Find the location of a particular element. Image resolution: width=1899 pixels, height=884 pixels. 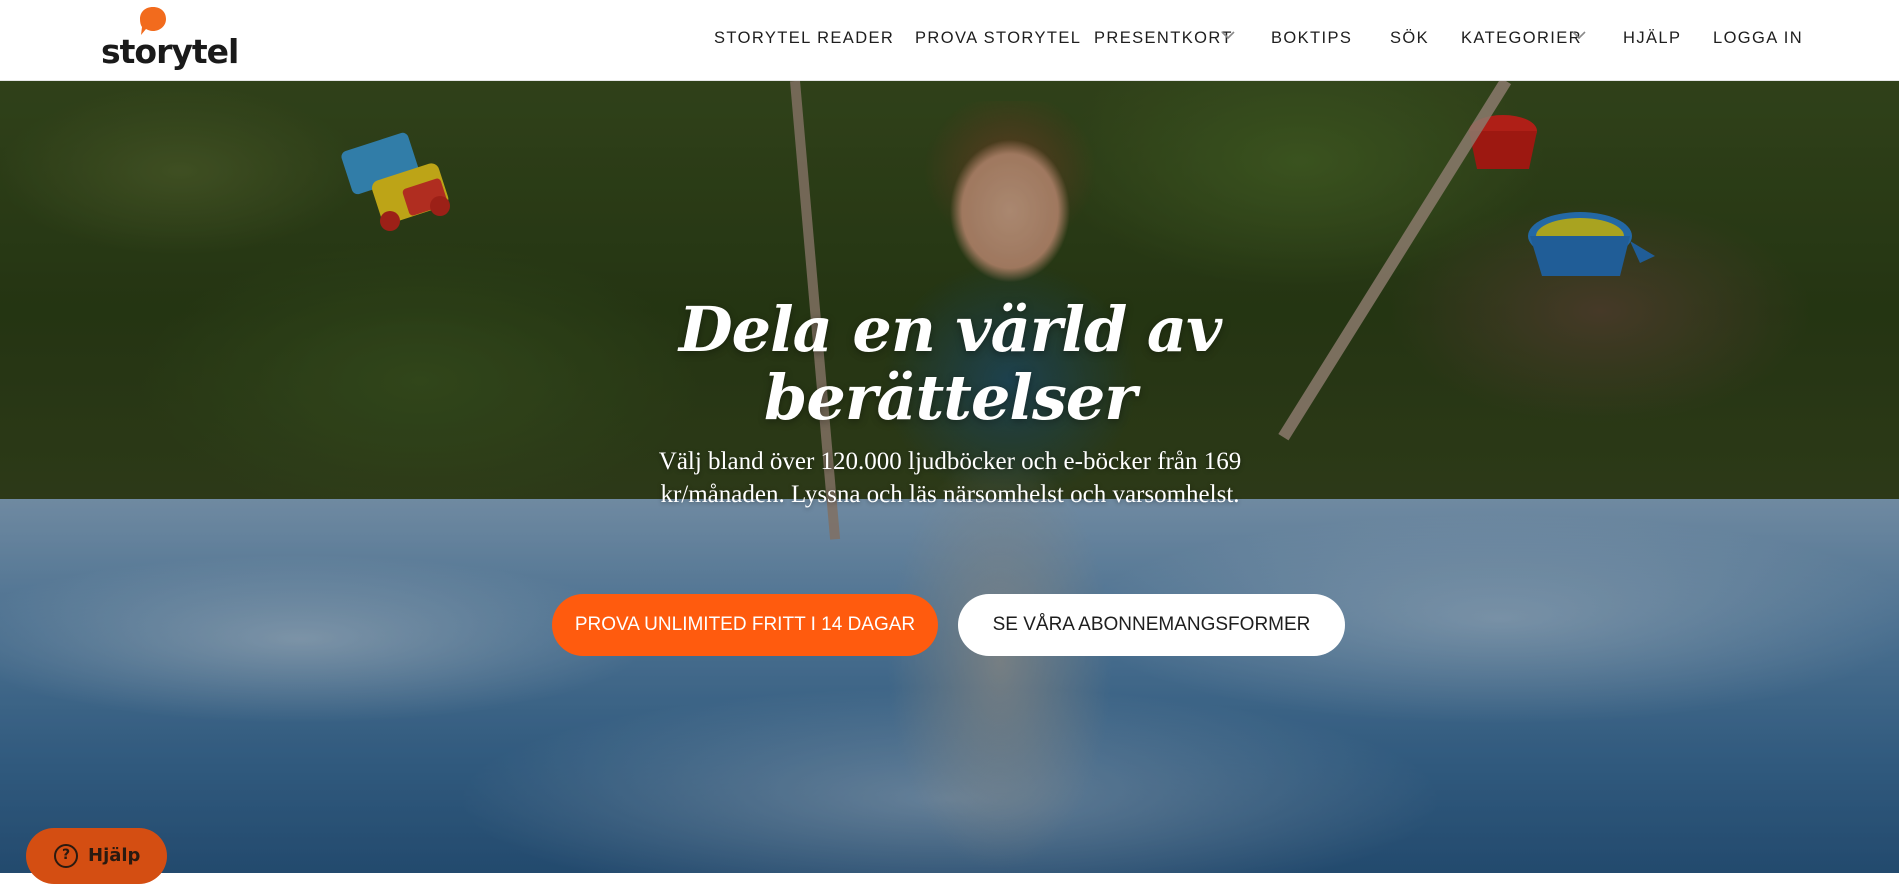

help-widget-button: ? Hjälp is located at coordinates (96, 856).